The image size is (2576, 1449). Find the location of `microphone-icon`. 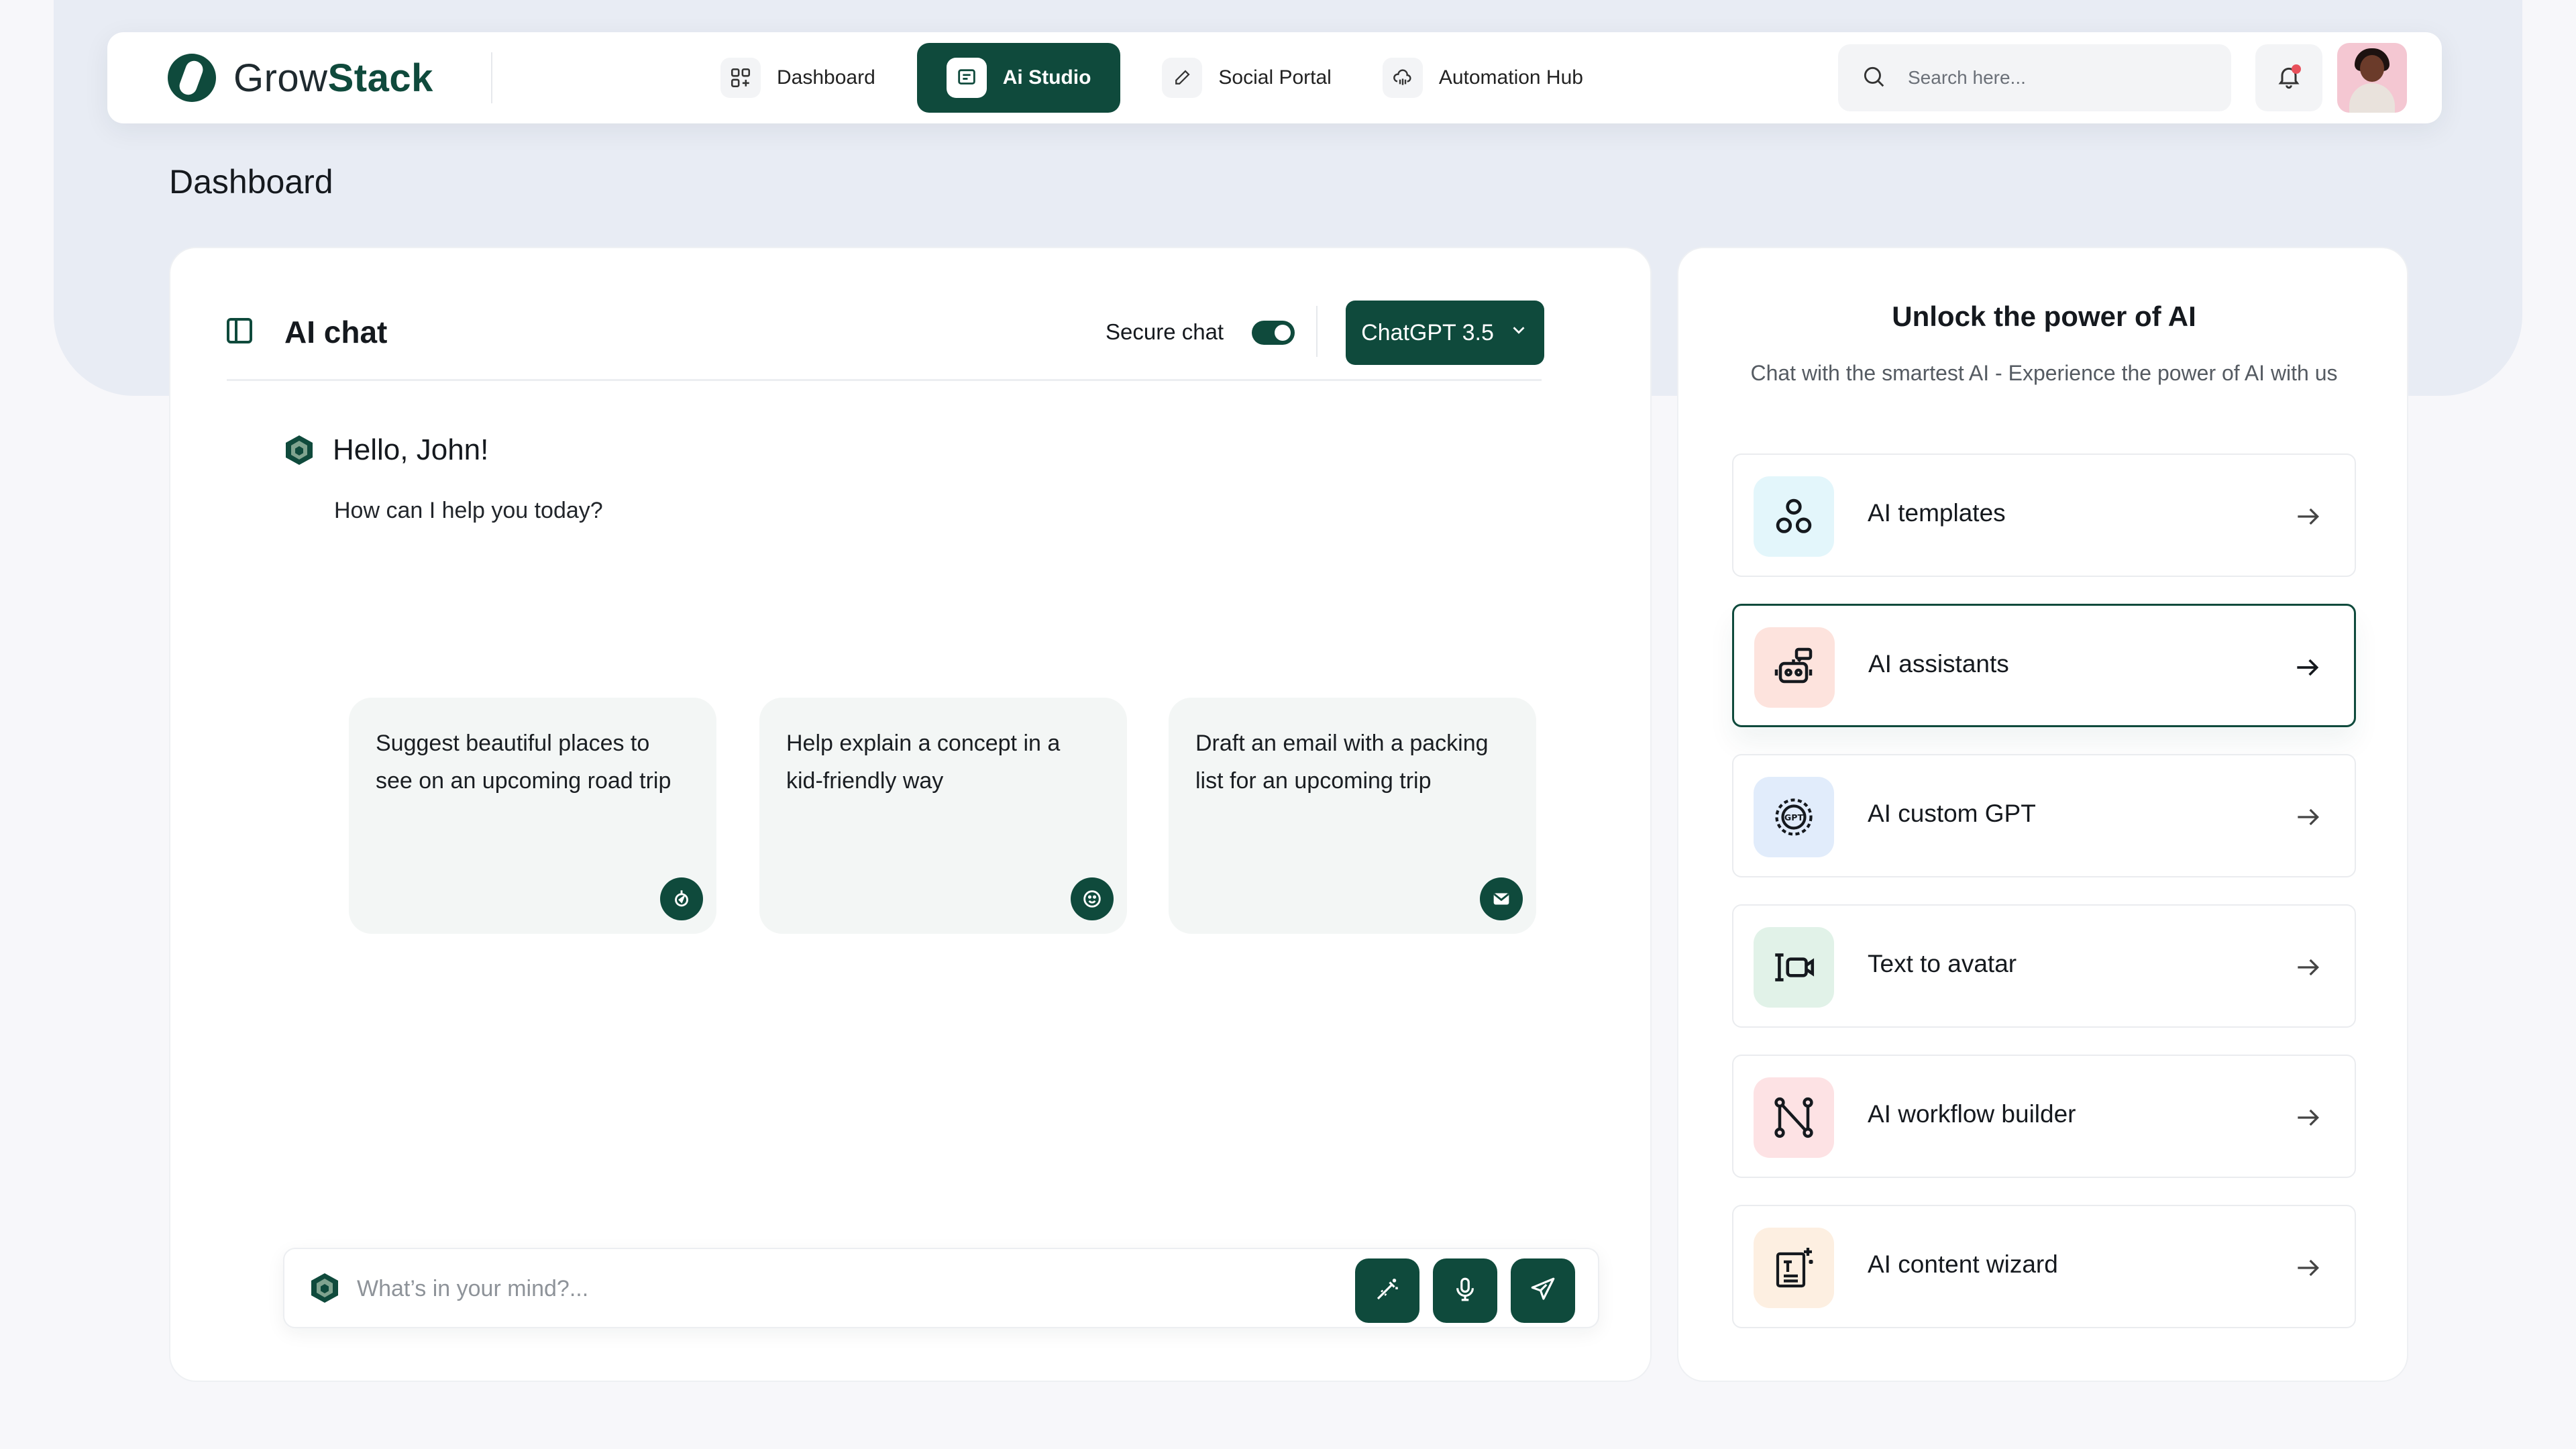

microphone-icon is located at coordinates (1465, 1291).